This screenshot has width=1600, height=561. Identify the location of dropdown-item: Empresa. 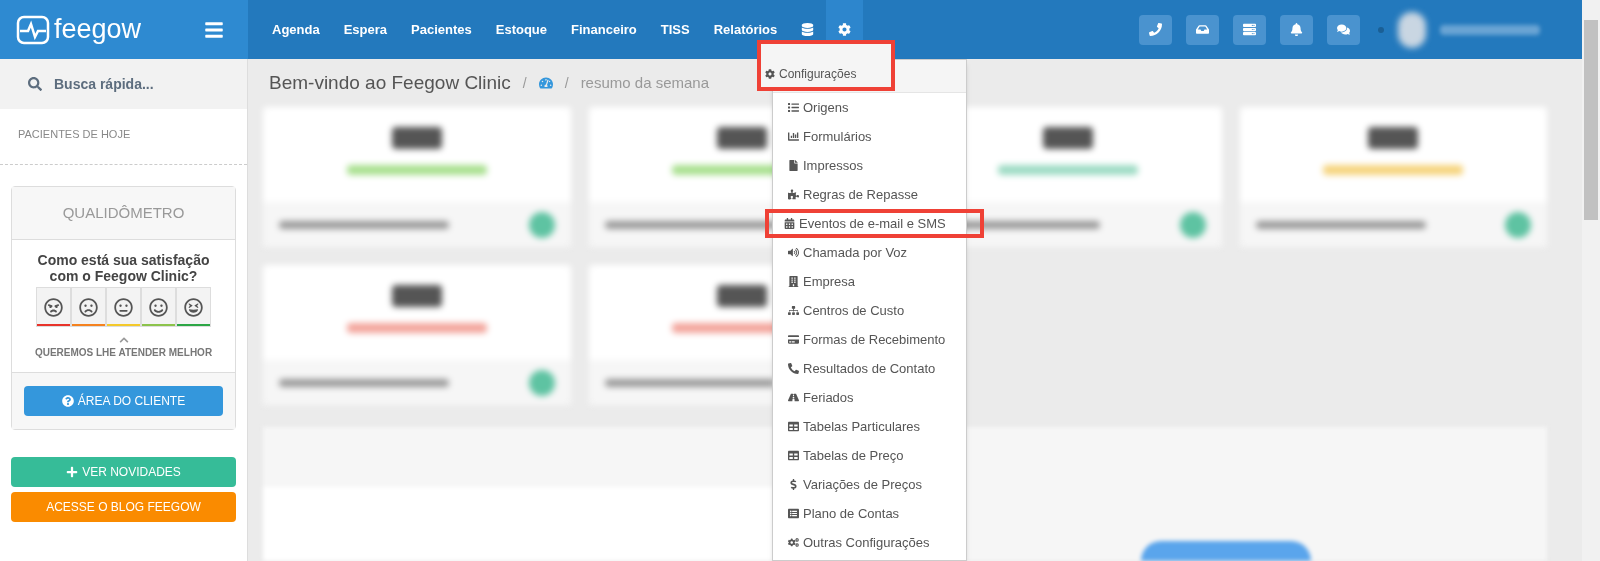
(869, 281).